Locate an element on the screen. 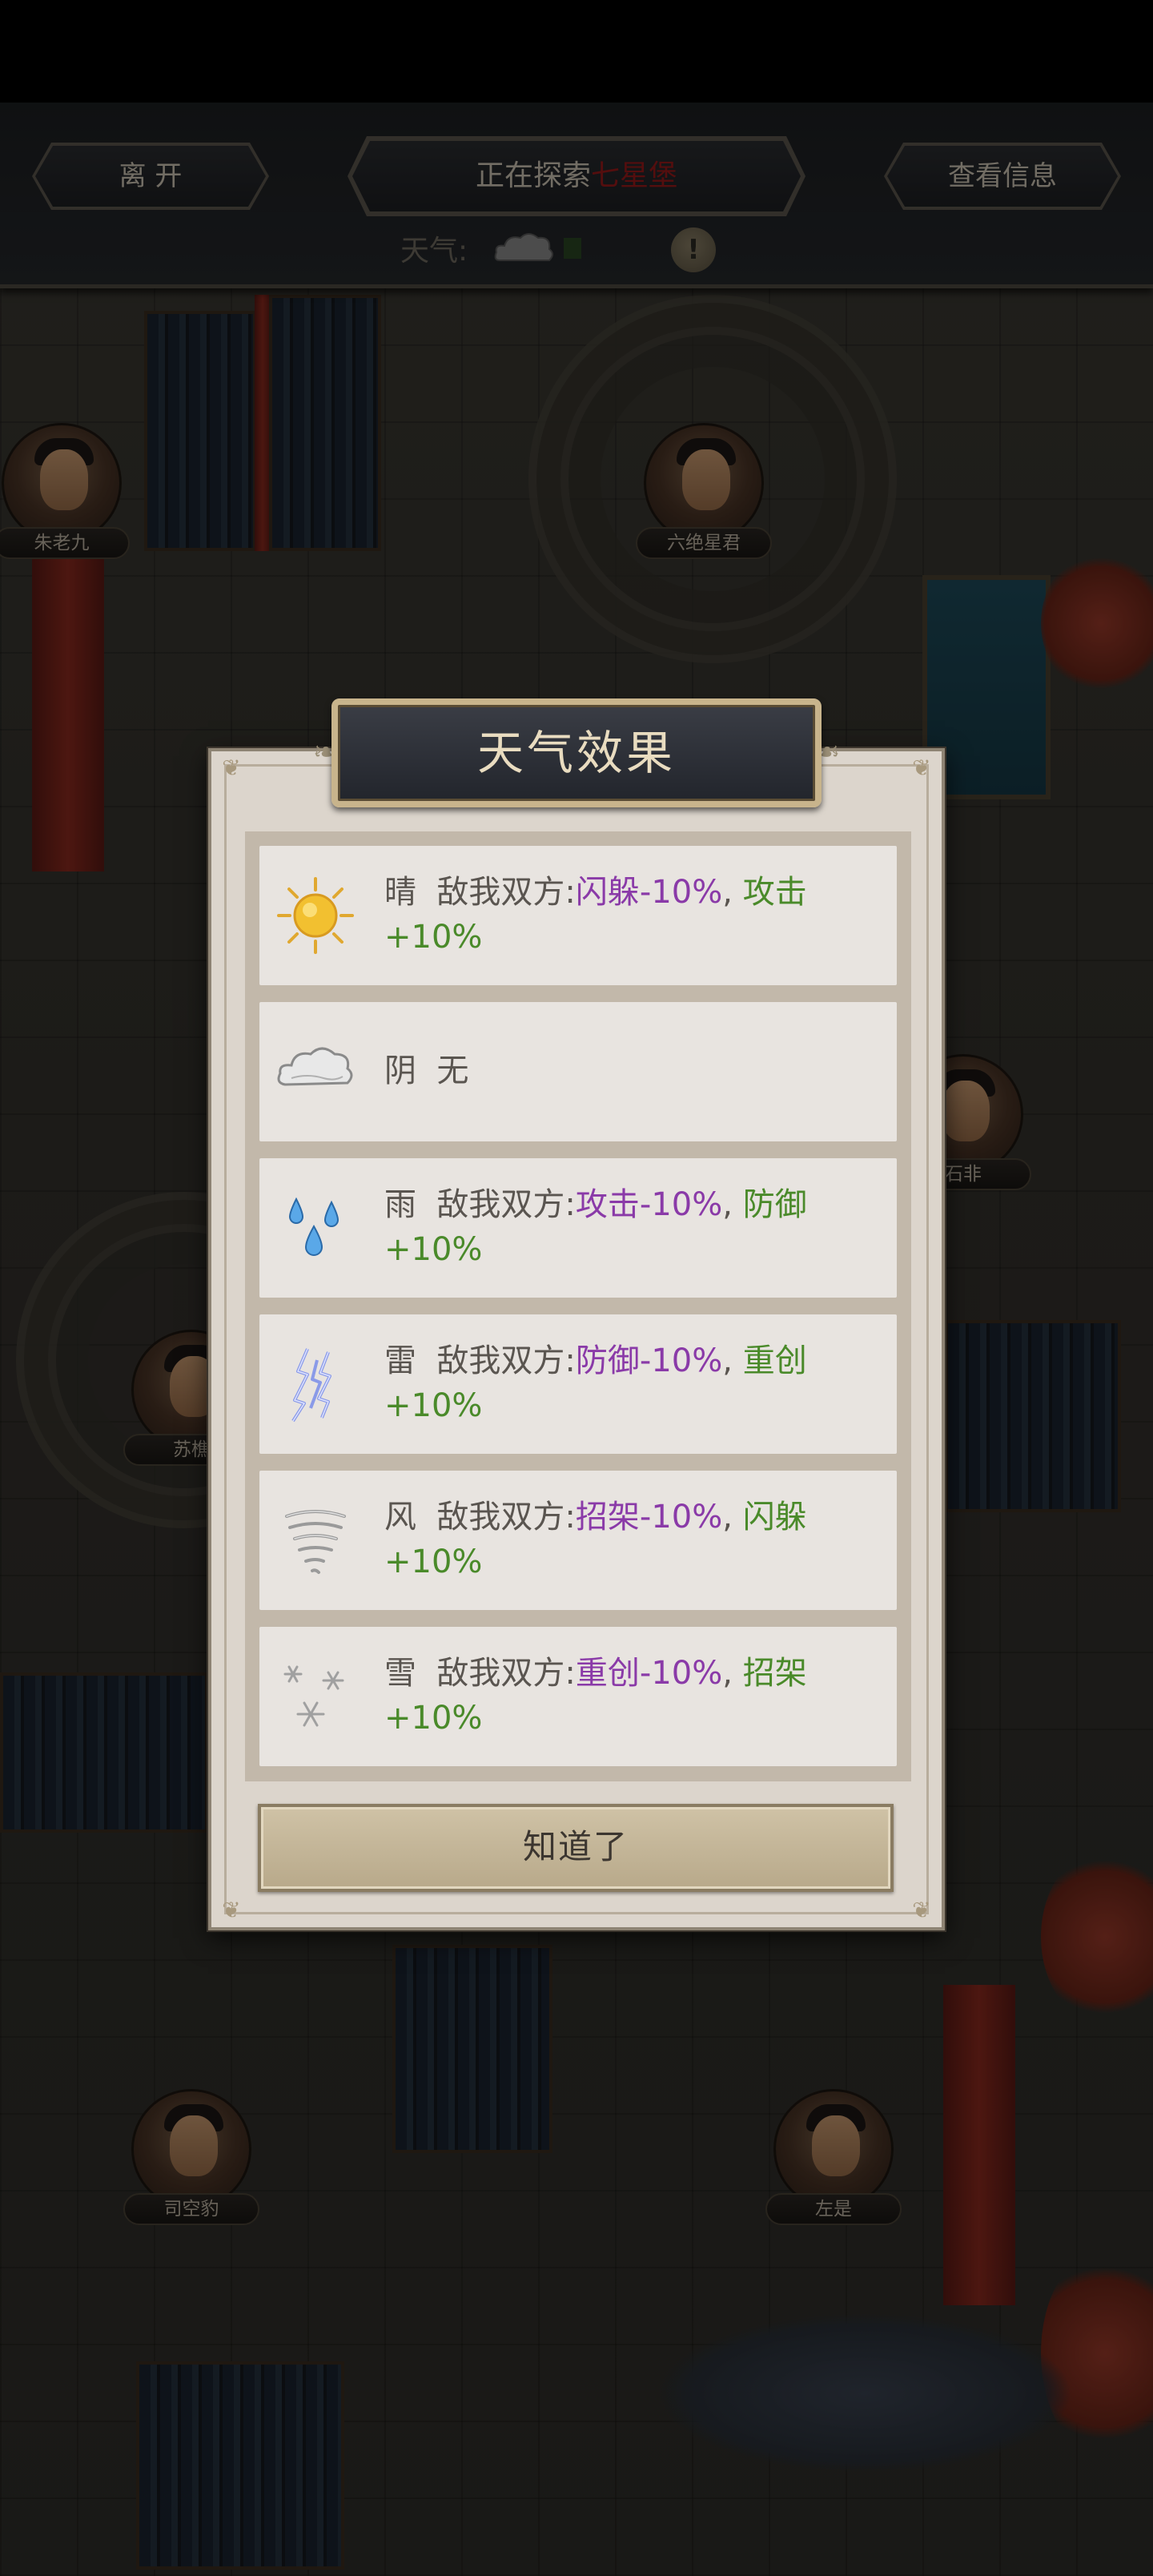  effect-row-sunny: 晴 敌我双方:闪躲-10%, 攻击 +10% is located at coordinates (578, 915).